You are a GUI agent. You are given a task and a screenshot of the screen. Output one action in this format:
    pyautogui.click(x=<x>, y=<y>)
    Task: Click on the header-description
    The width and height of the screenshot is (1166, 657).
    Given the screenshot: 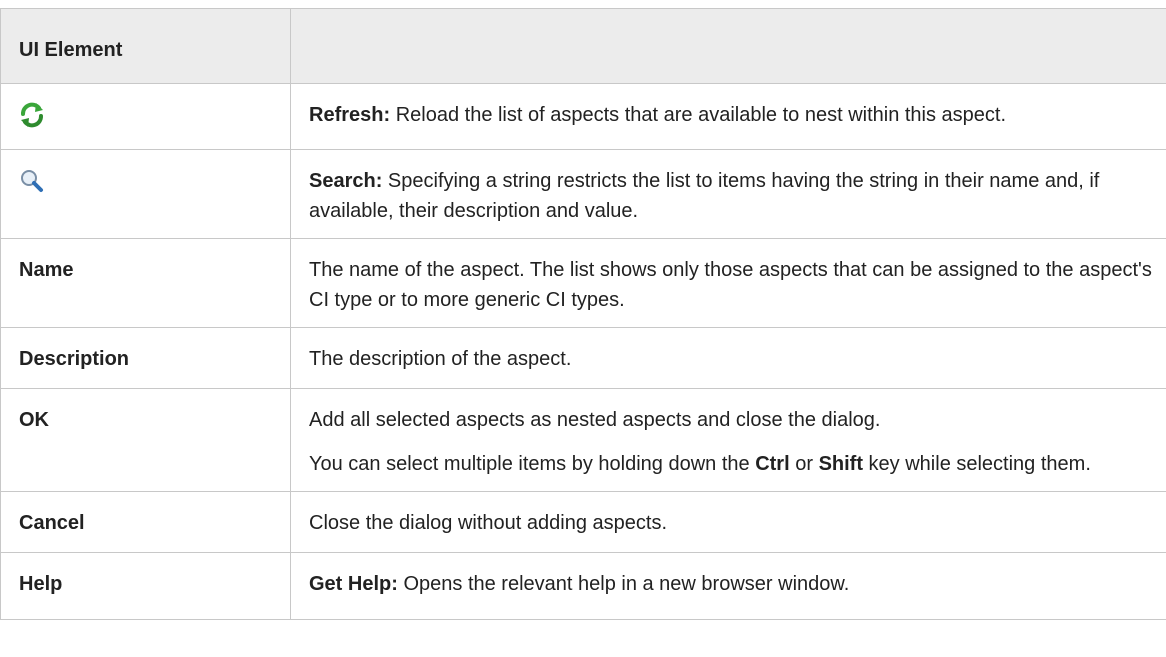 What is the action you would take?
    pyautogui.click(x=728, y=46)
    